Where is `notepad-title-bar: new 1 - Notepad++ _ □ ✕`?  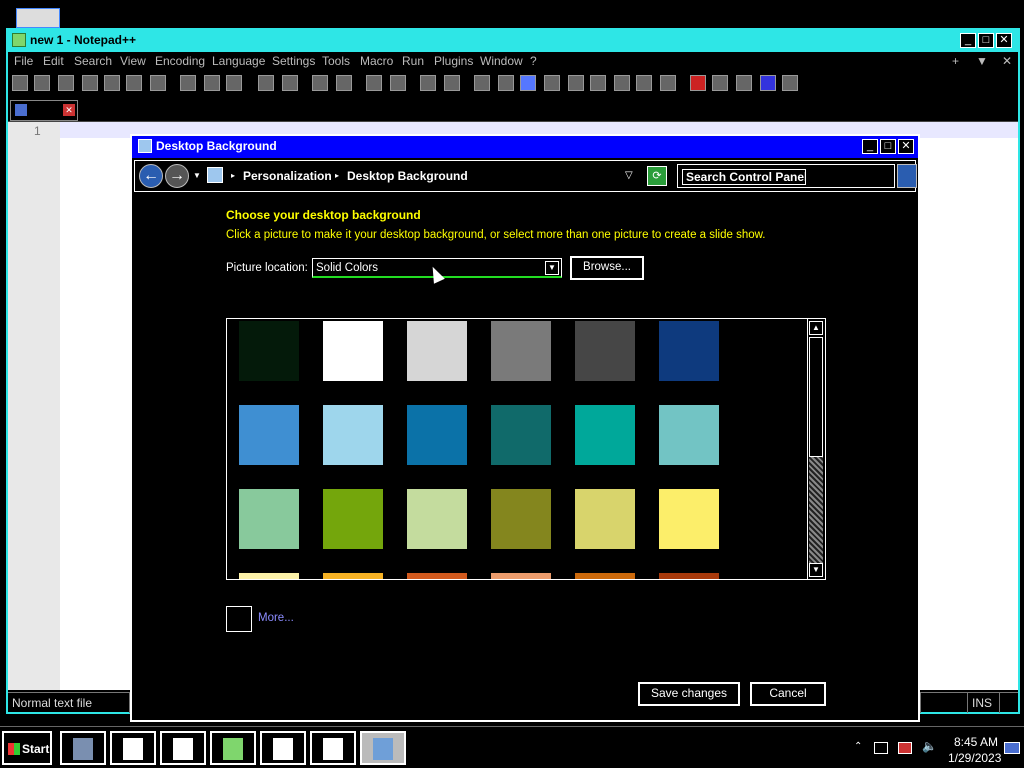
notepad-title-bar: new 1 - Notepad++ _ □ ✕ is located at coordinates (513, 41).